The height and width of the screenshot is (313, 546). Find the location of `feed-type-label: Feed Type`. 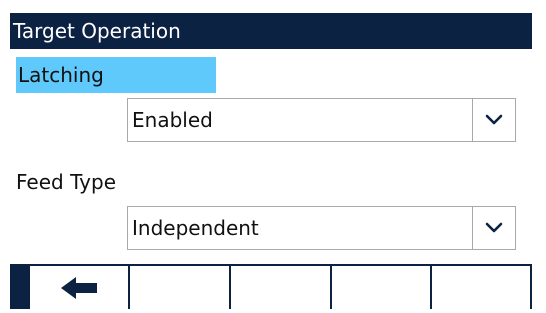

feed-type-label: Feed Type is located at coordinates (66, 182).